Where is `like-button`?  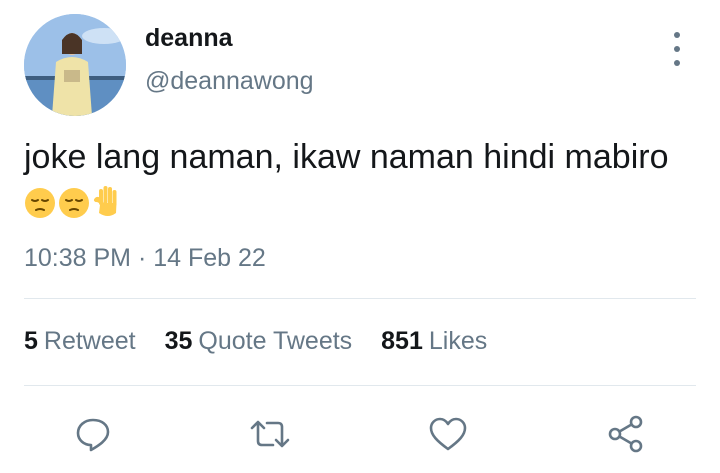 like-button is located at coordinates (448, 434).